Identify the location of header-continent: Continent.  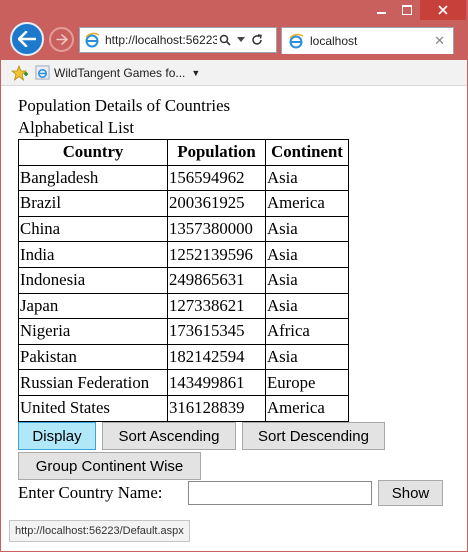
(307, 152).